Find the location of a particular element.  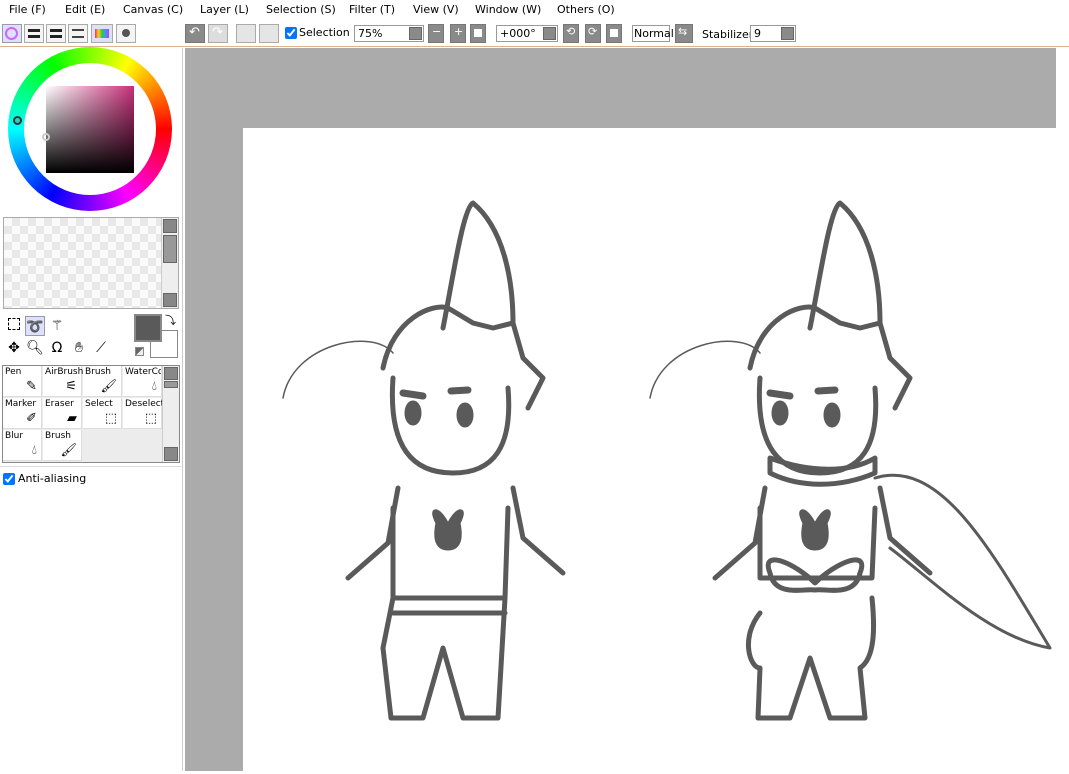

sliders-icon is located at coordinates (56, 33).